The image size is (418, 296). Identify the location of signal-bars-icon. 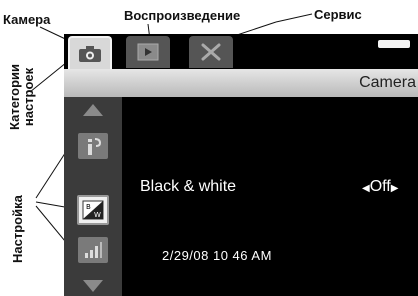
(93, 250).